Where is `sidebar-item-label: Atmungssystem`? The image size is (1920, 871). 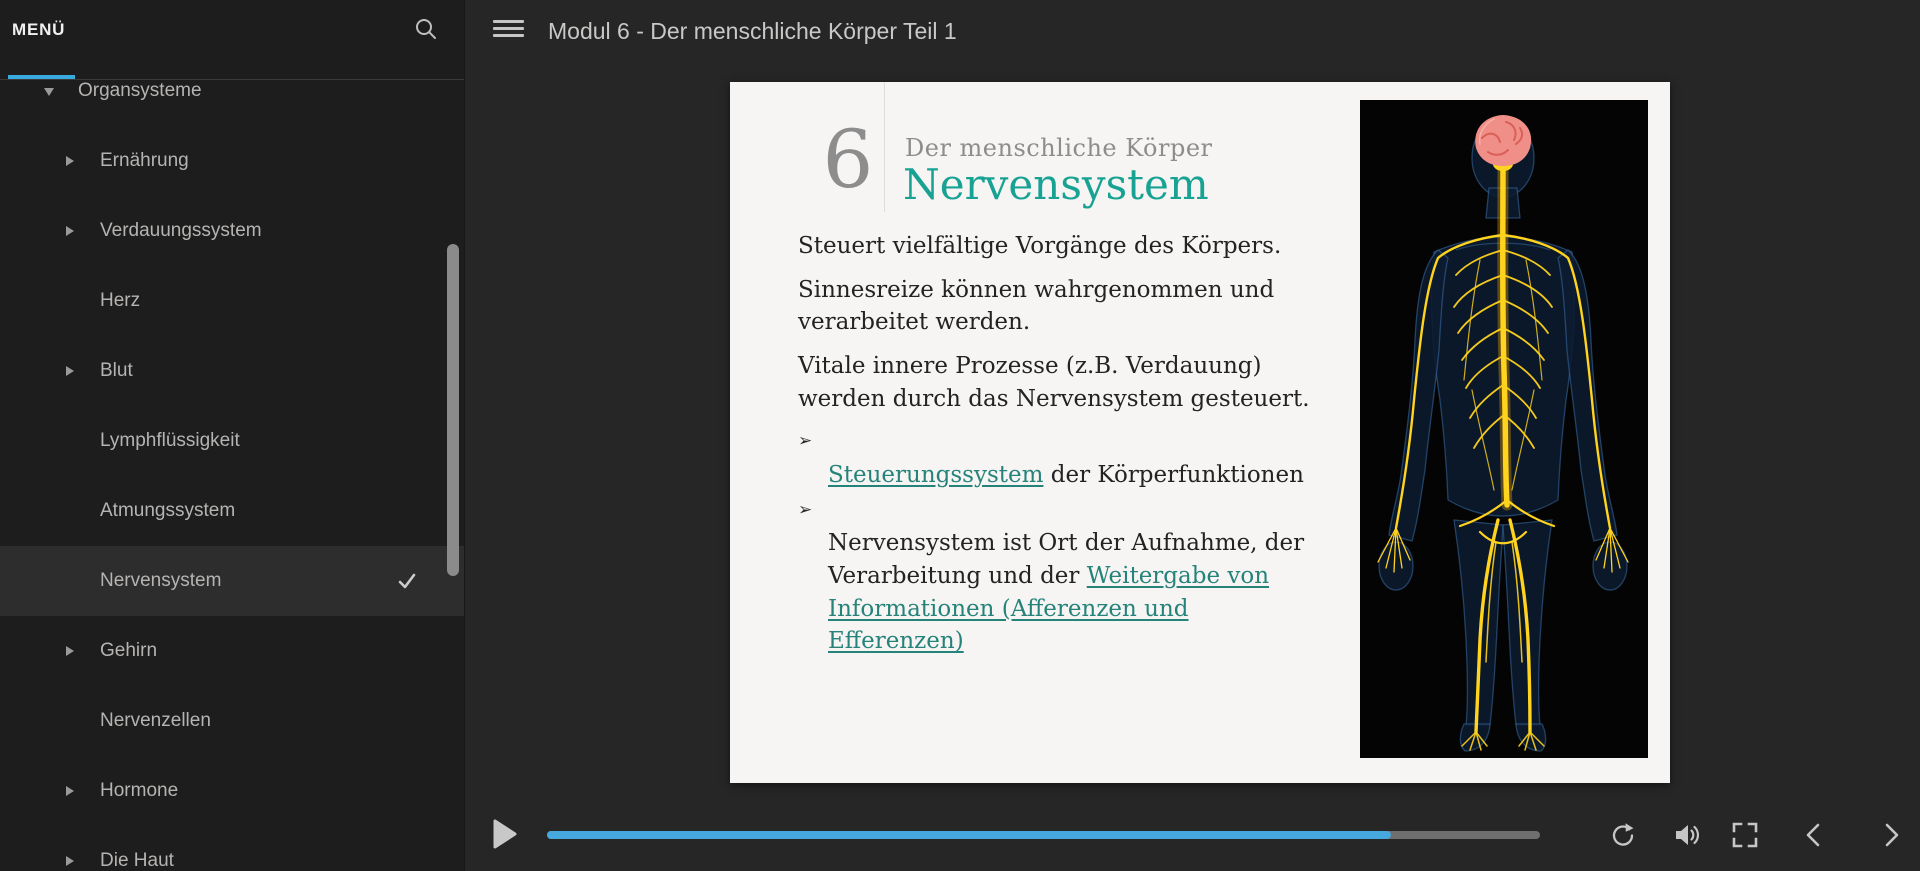
sidebar-item-label: Atmungssystem is located at coordinates (168, 510).